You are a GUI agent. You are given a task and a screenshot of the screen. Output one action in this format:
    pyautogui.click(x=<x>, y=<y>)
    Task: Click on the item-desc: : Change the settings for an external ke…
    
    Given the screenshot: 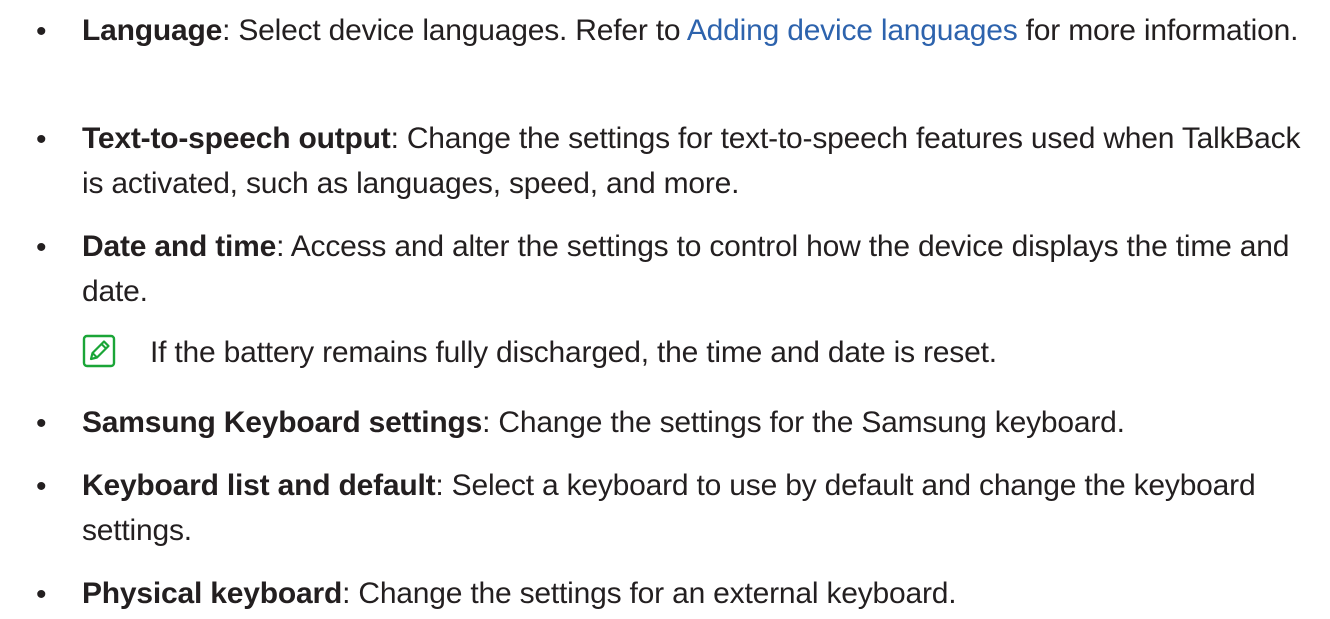 What is the action you would take?
    pyautogui.click(x=649, y=593)
    